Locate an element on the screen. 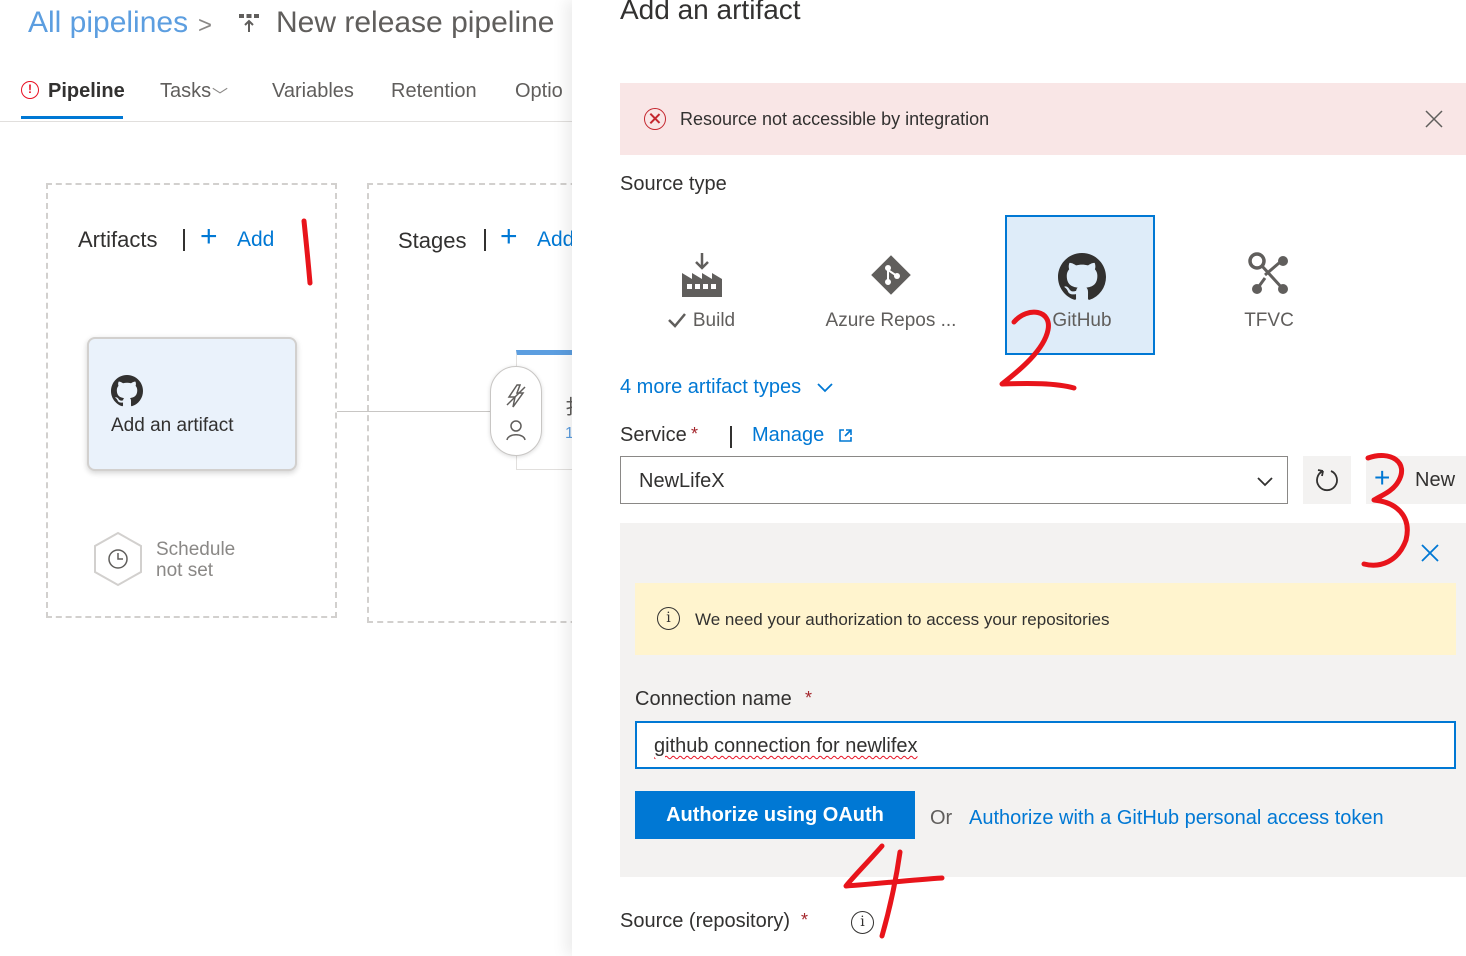 This screenshot has width=1466, height=956. artifacts-title: Artifacts is located at coordinates (118, 239).